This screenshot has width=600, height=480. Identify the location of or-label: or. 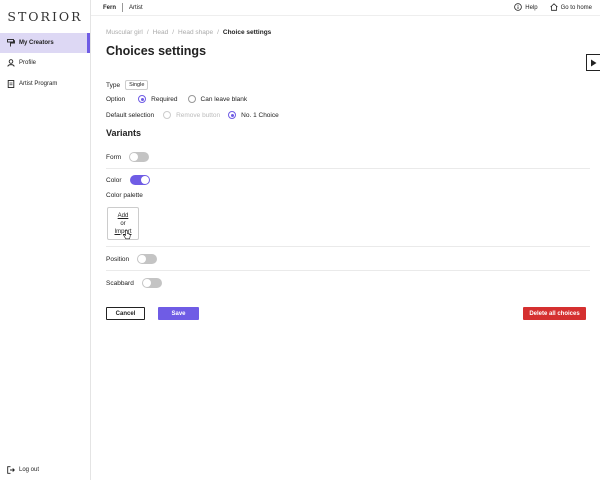
(123, 223).